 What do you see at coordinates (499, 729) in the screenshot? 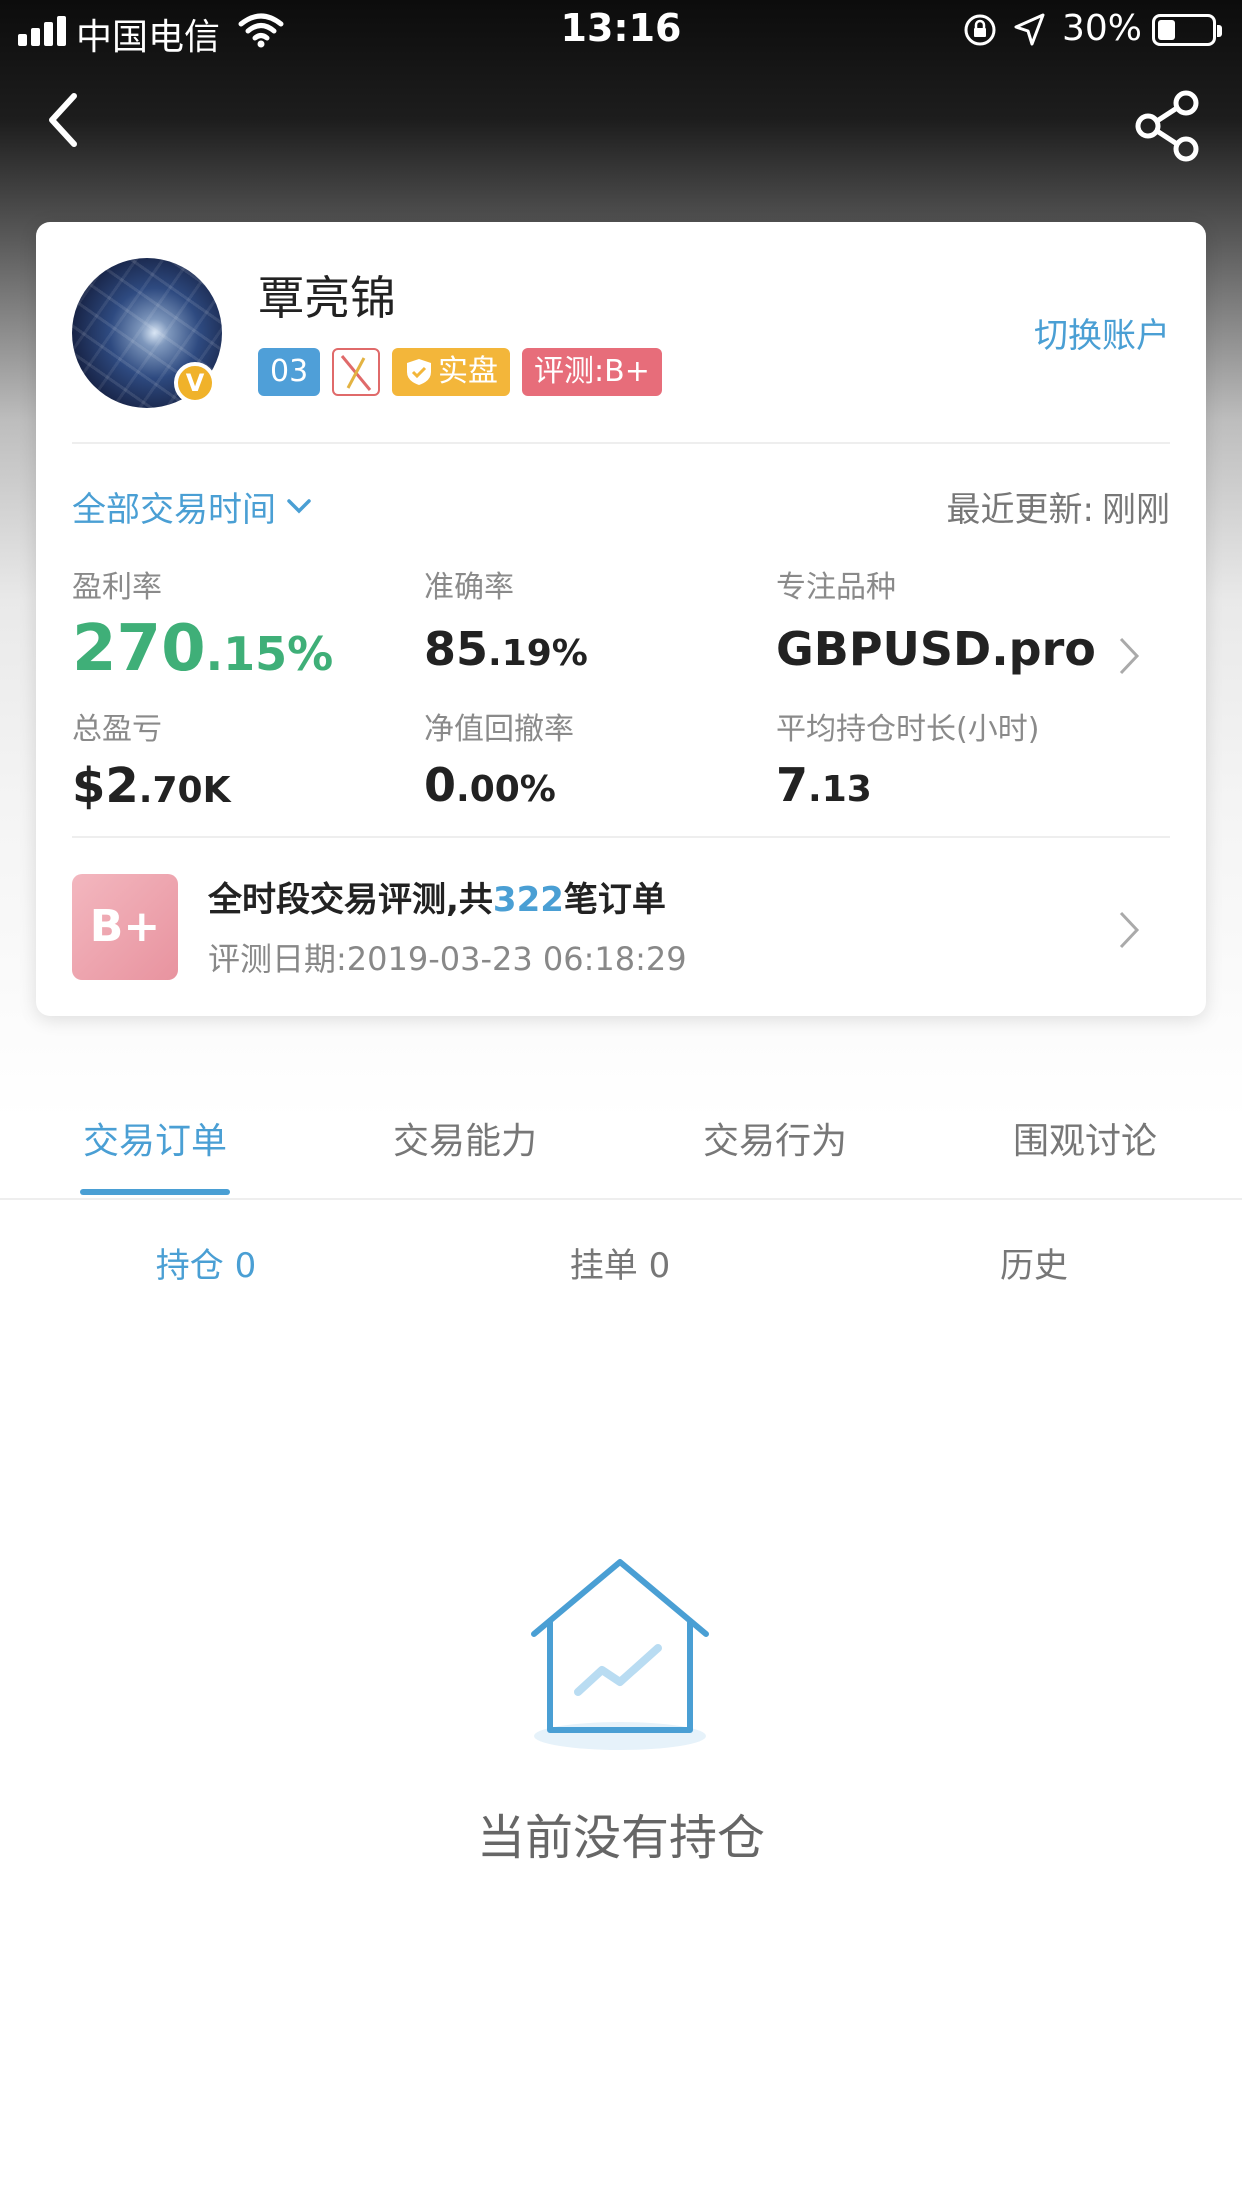
I see `stat-label: 净值回撤率` at bounding box center [499, 729].